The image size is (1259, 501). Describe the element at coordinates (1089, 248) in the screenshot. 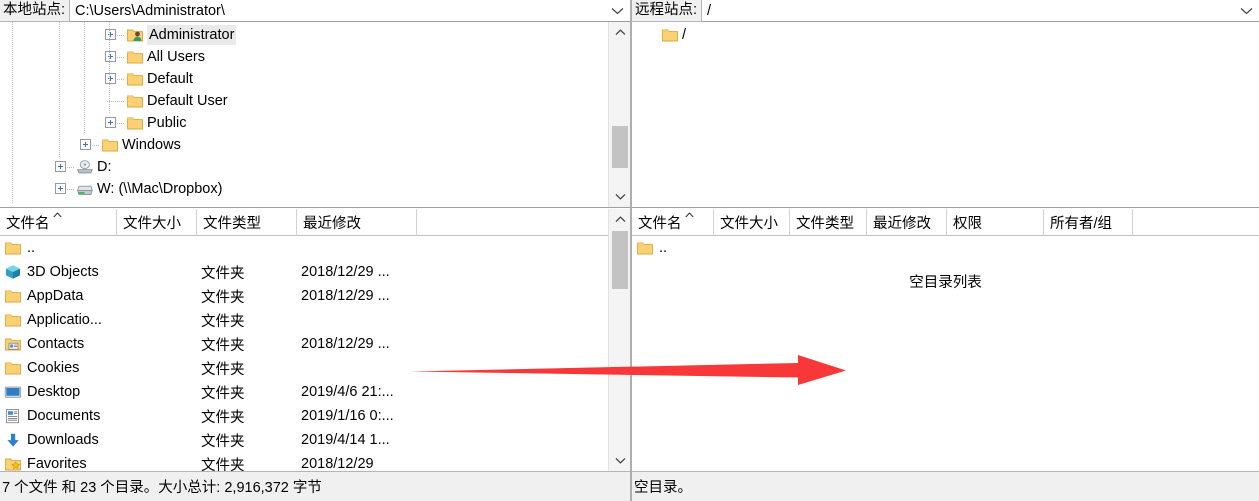

I see `cell-owner` at that location.